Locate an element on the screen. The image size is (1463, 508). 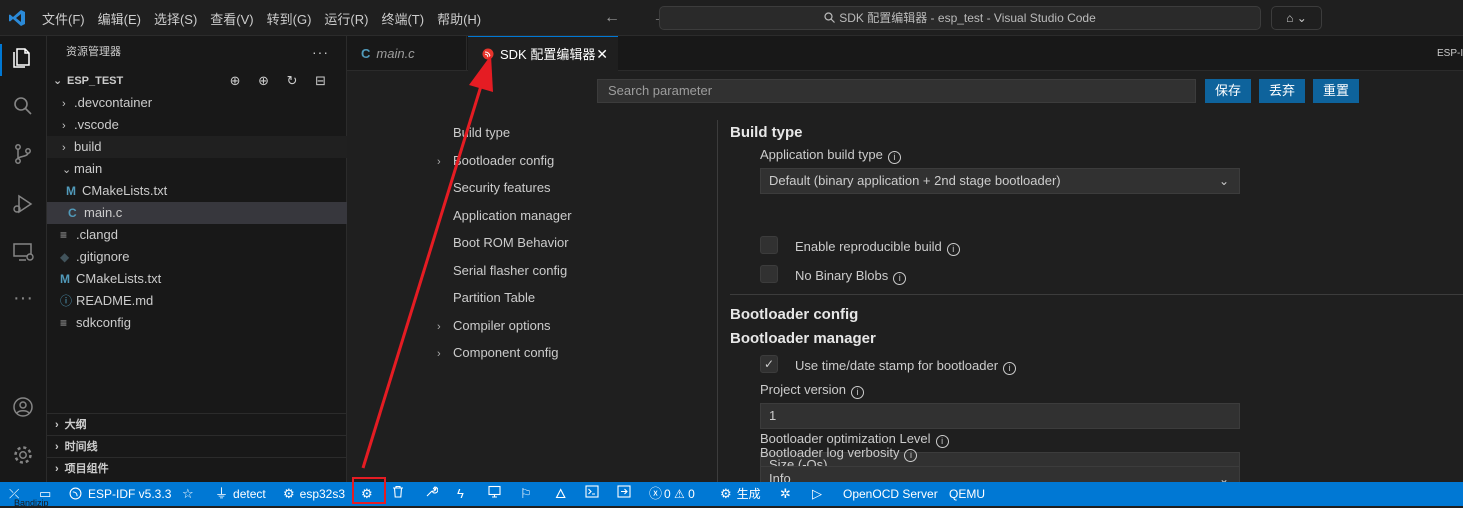
label-text: Project version is located at coordinates (803, 389).